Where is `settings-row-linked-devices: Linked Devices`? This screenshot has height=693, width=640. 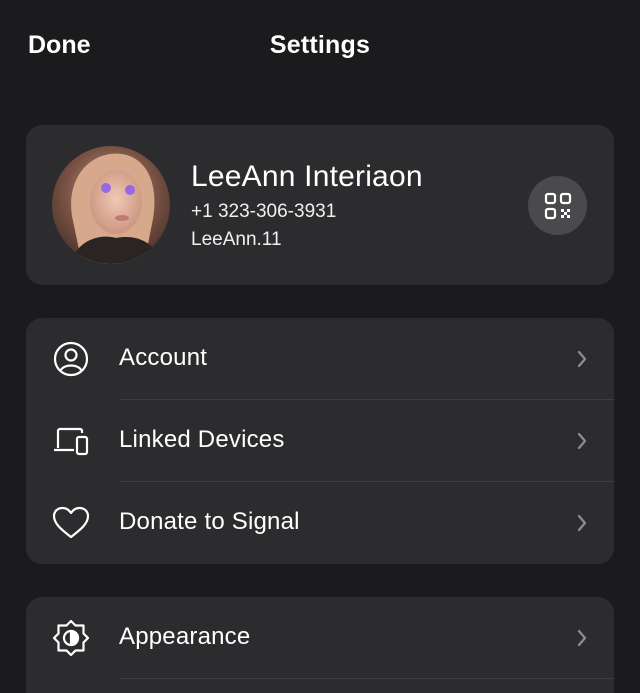 settings-row-linked-devices: Linked Devices is located at coordinates (320, 441).